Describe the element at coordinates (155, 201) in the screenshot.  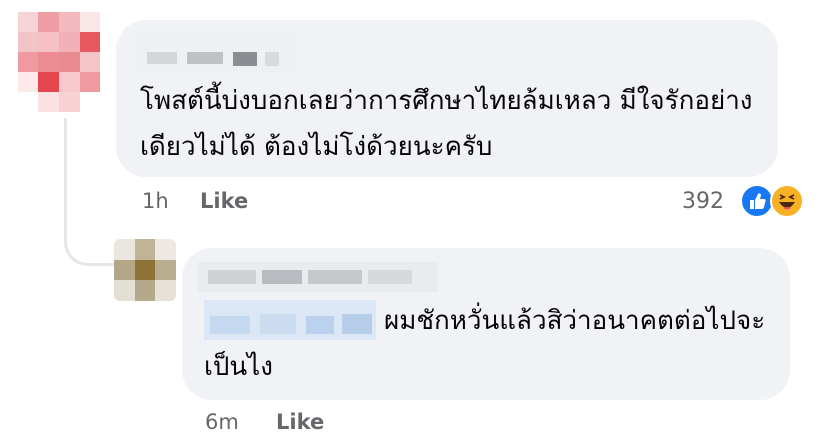
I see `comment-timestamp: 1h` at that location.